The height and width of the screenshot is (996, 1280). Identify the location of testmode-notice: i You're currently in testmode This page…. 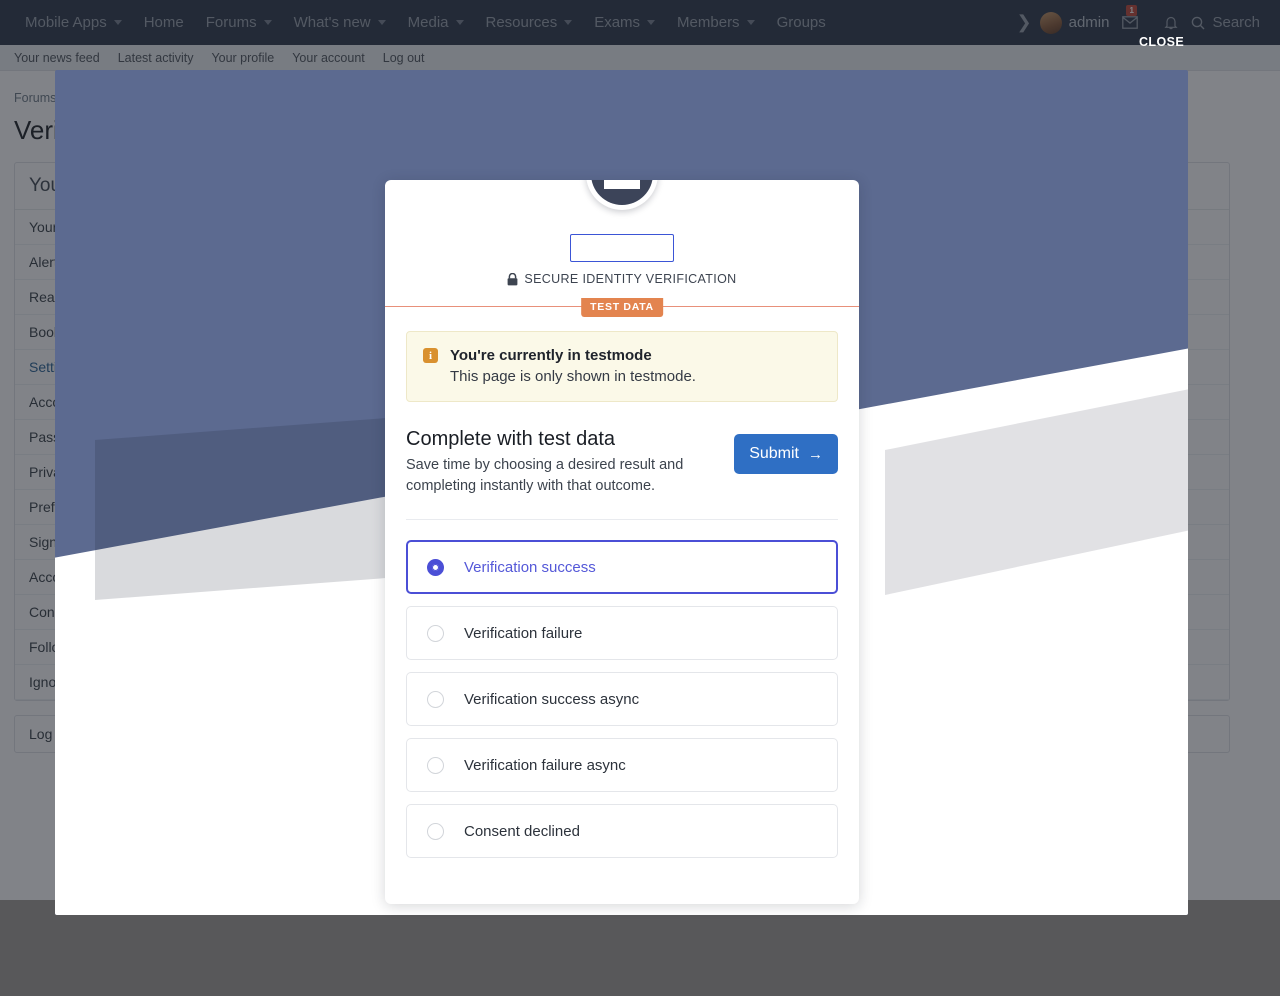
(622, 366).